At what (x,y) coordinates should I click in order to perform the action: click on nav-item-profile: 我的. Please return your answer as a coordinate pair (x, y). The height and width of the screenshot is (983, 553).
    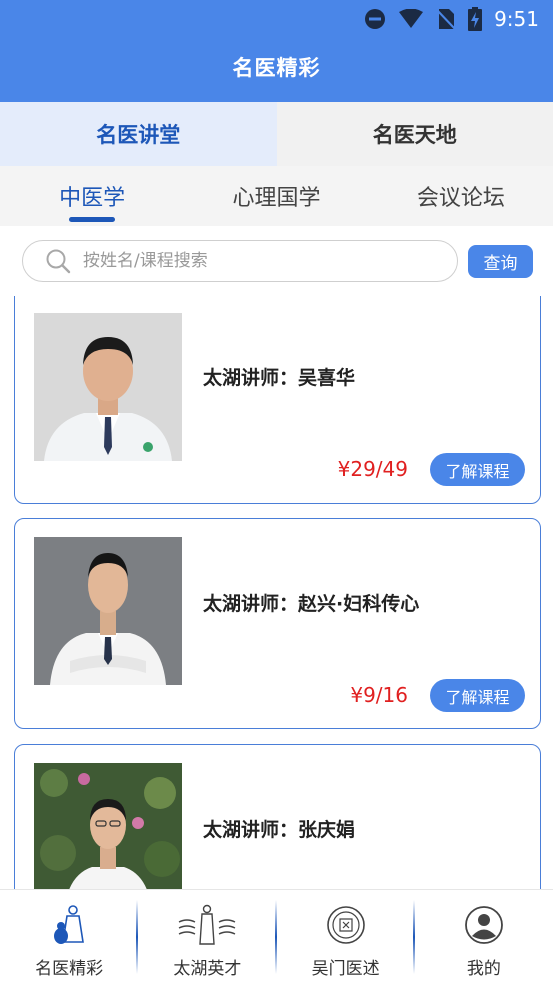
    Looking at the image, I should click on (484, 936).